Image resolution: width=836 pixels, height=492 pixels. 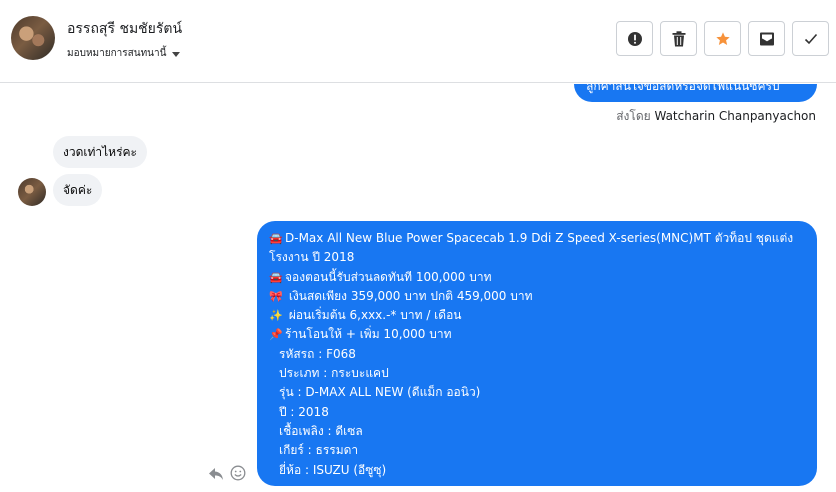 I want to click on mark-done-button, so click(x=810, y=38).